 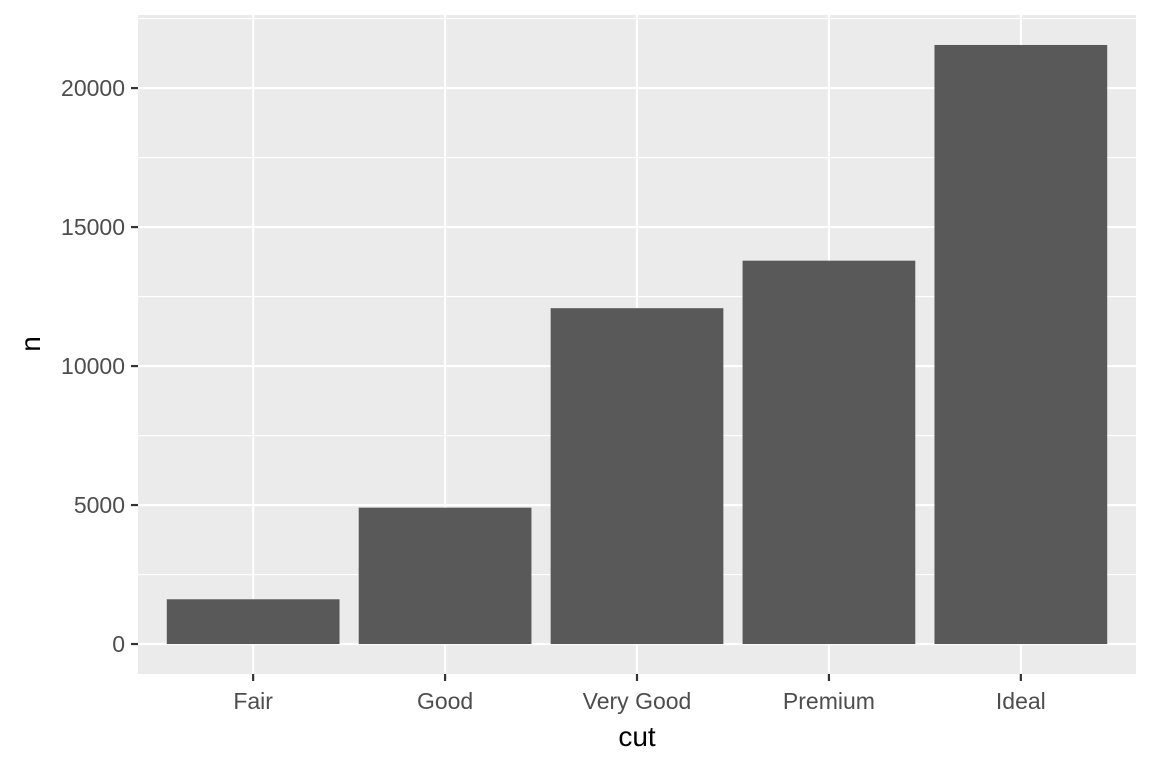 What do you see at coordinates (99, 505) in the screenshot?
I see `y-tick-label: 5000` at bounding box center [99, 505].